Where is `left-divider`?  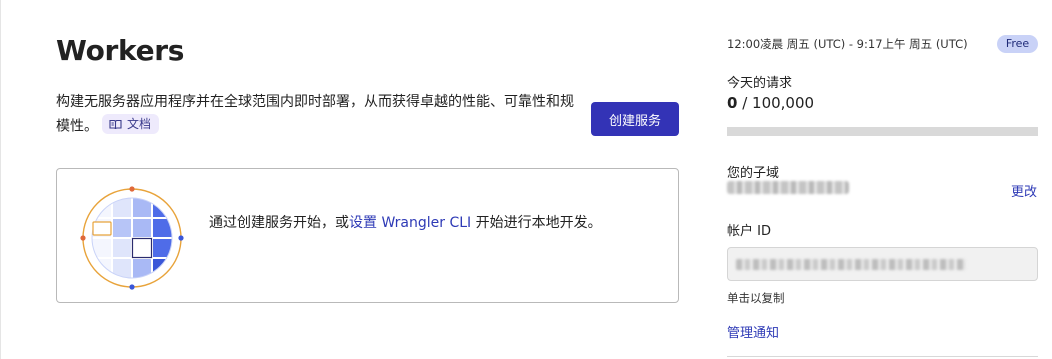
left-divider is located at coordinates (0, 179).